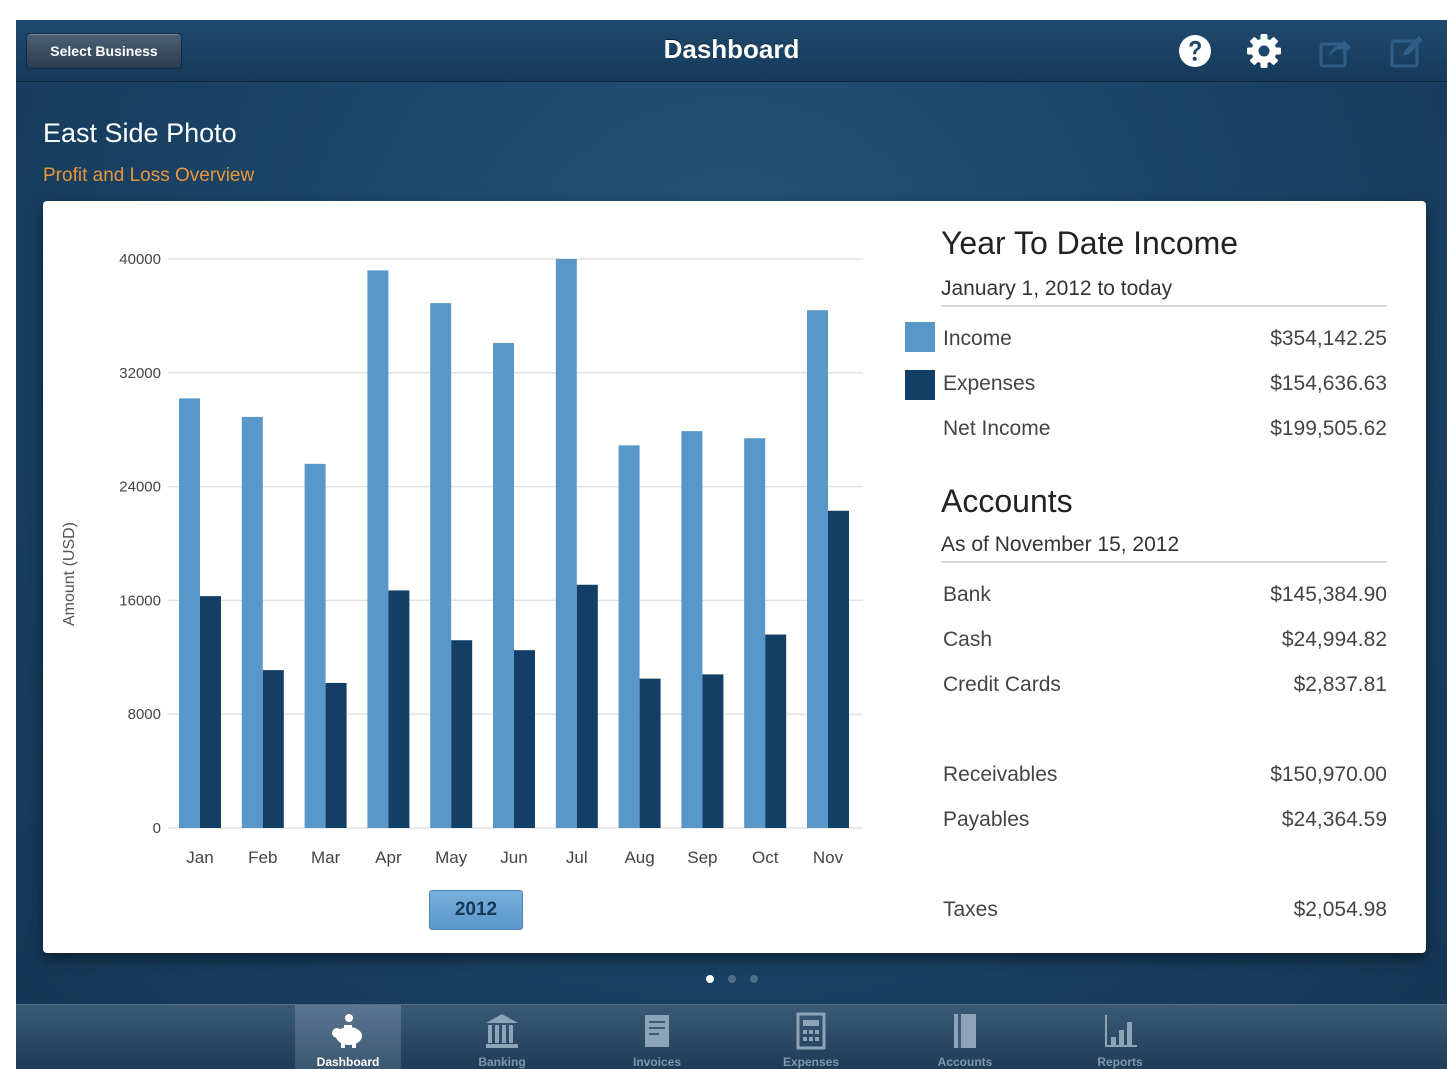 The image size is (1447, 1069). What do you see at coordinates (692, 629) in the screenshot?
I see `bar-income-sep` at bounding box center [692, 629].